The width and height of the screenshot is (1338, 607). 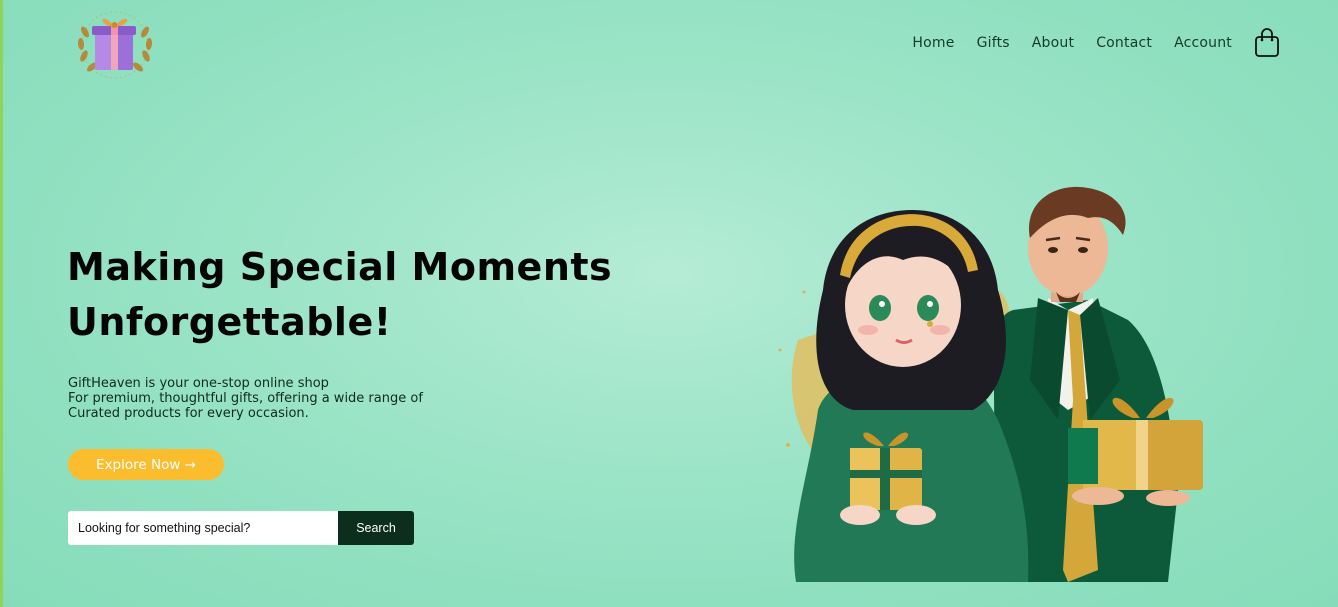 What do you see at coordinates (933, 43) in the screenshot?
I see `nav-home-link: Home` at bounding box center [933, 43].